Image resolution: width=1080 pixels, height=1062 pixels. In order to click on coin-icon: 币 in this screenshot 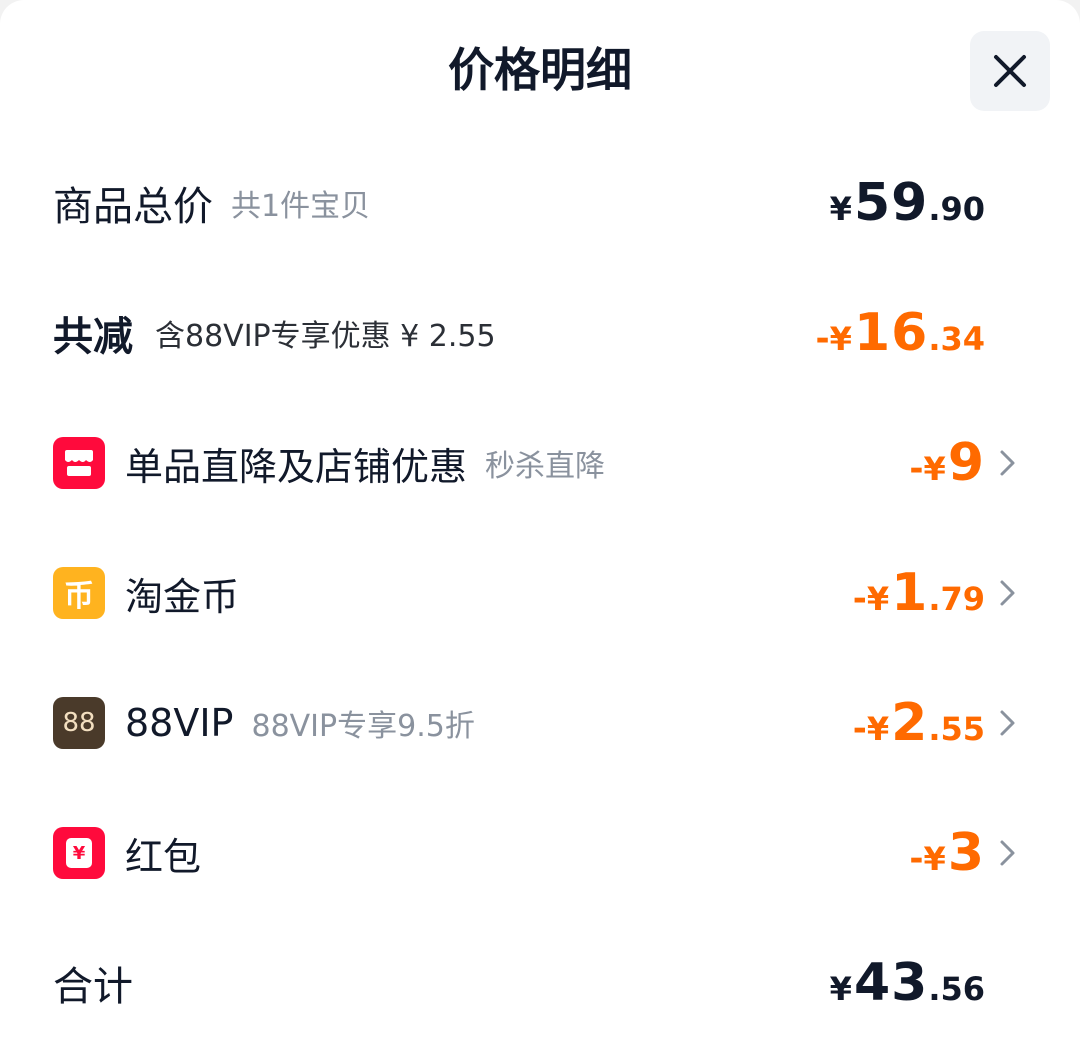, I will do `click(79, 593)`.